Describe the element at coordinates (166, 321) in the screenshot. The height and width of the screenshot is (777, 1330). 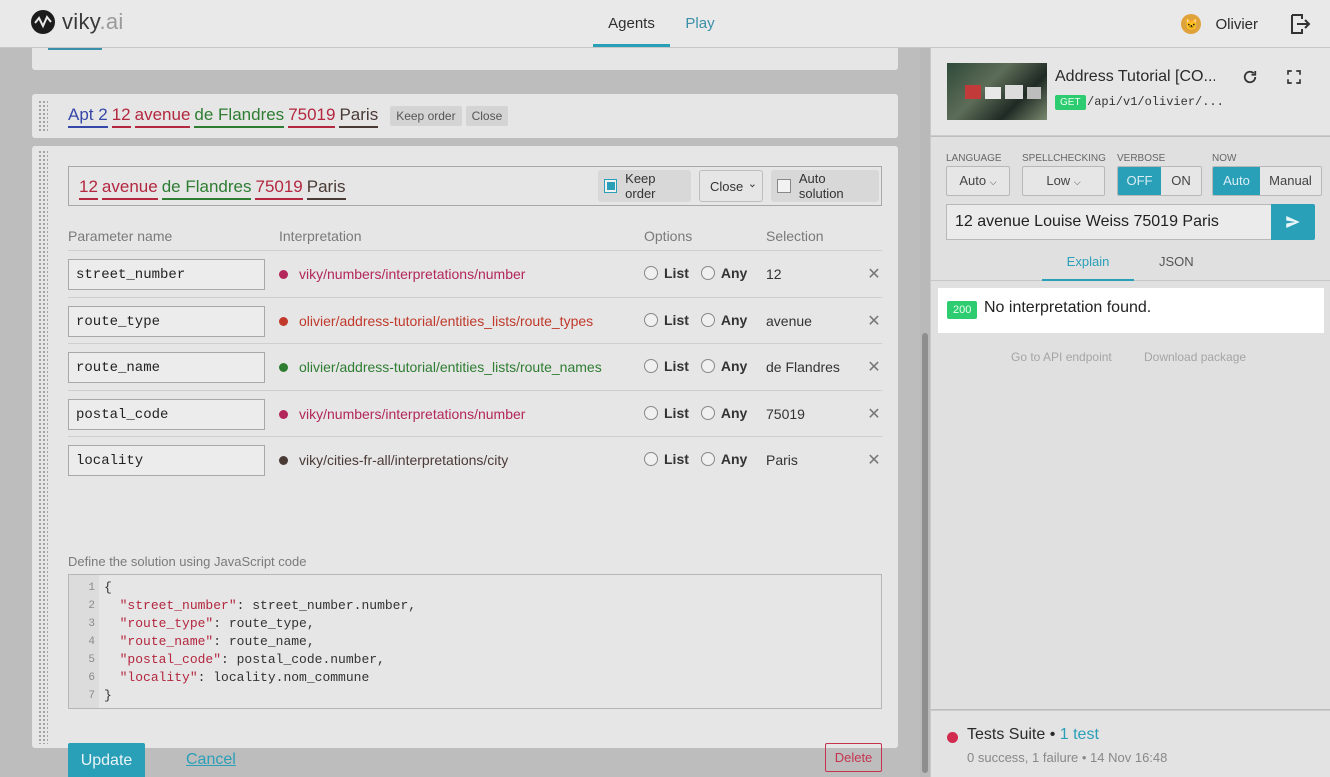
I see `param-name-input: route_type` at that location.